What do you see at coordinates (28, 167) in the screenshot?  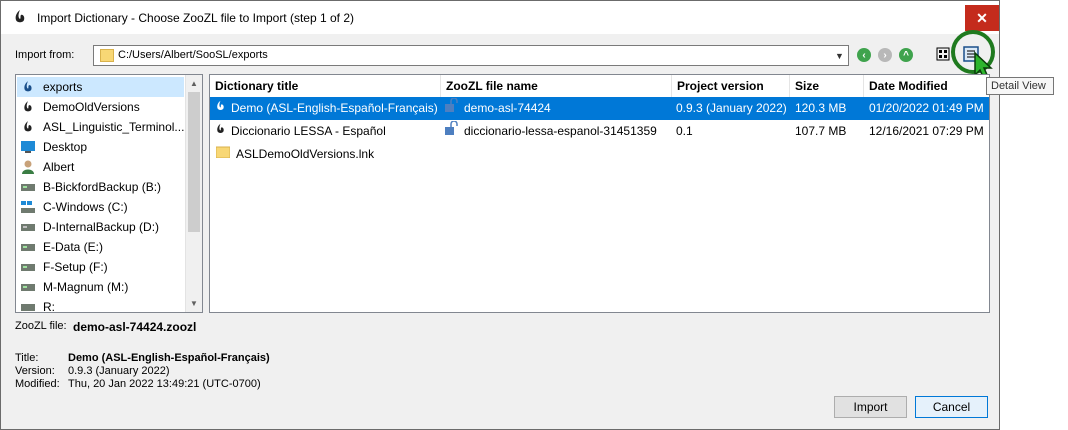 I see `user-icon` at bounding box center [28, 167].